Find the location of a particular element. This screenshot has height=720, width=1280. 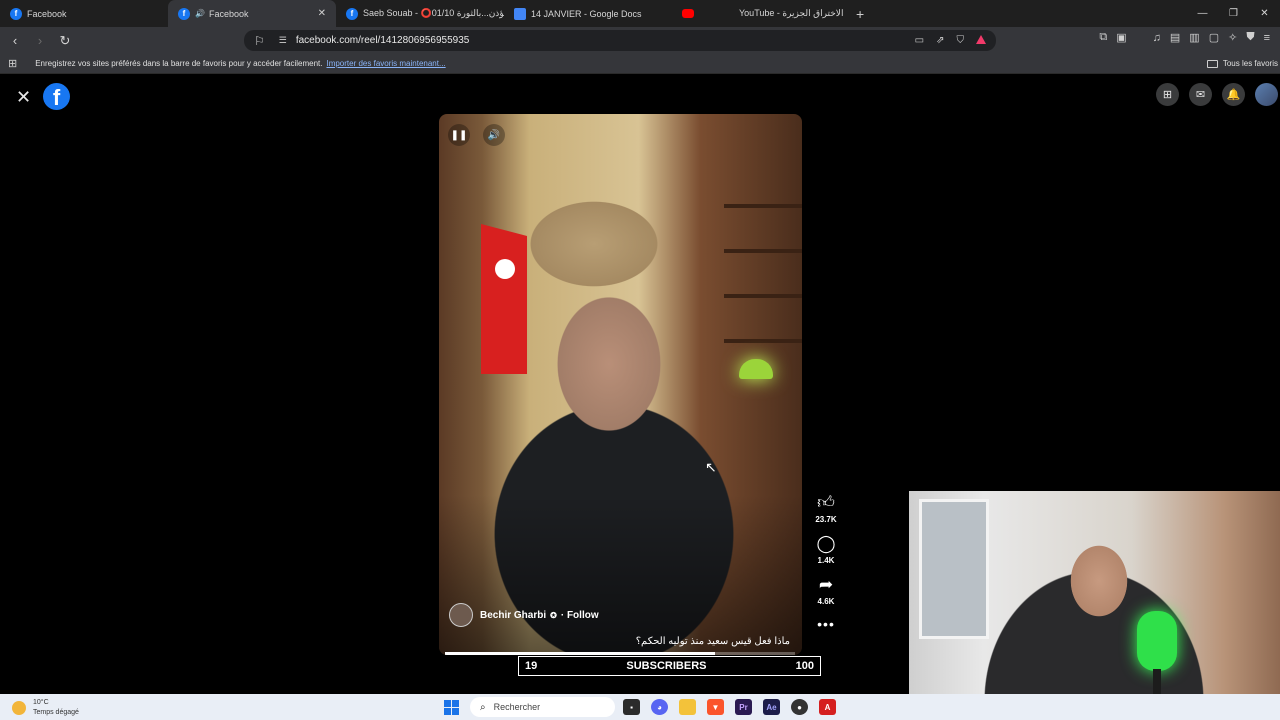

apps-grid-icon: ⊞ is located at coordinates (12, 63).